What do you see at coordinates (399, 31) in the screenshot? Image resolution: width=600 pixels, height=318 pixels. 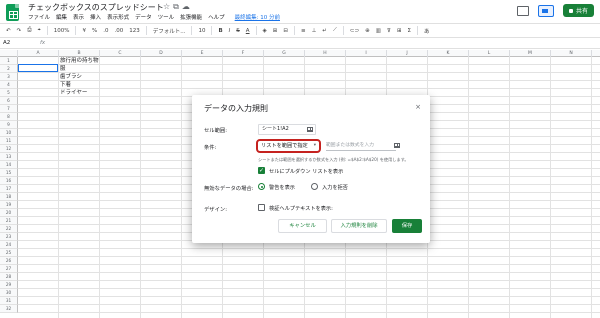 I see `filter-views-icon: ⊞` at bounding box center [399, 31].